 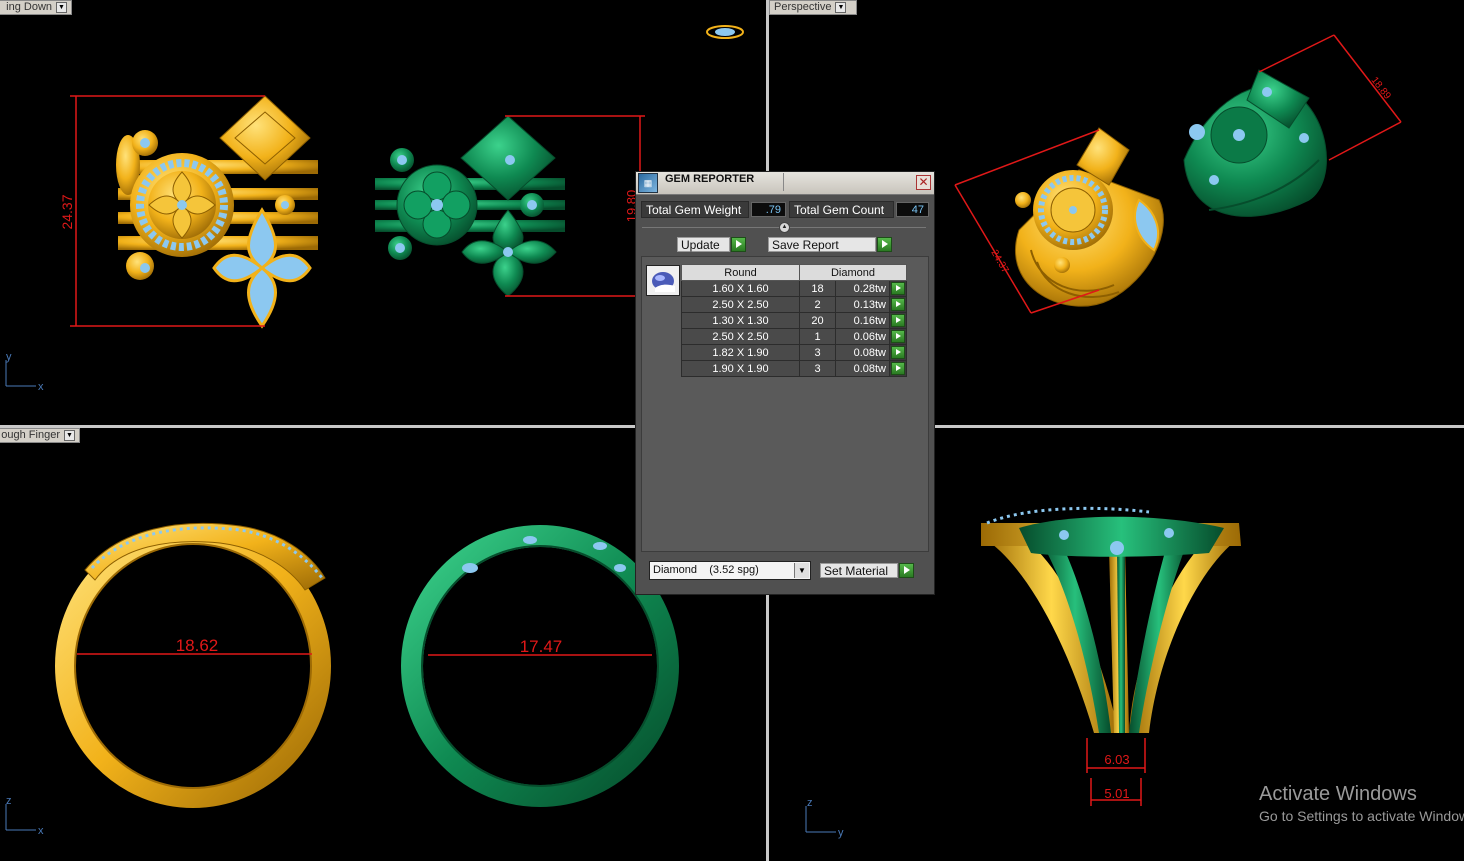 I want to click on gem-count: 18, so click(x=817, y=288).